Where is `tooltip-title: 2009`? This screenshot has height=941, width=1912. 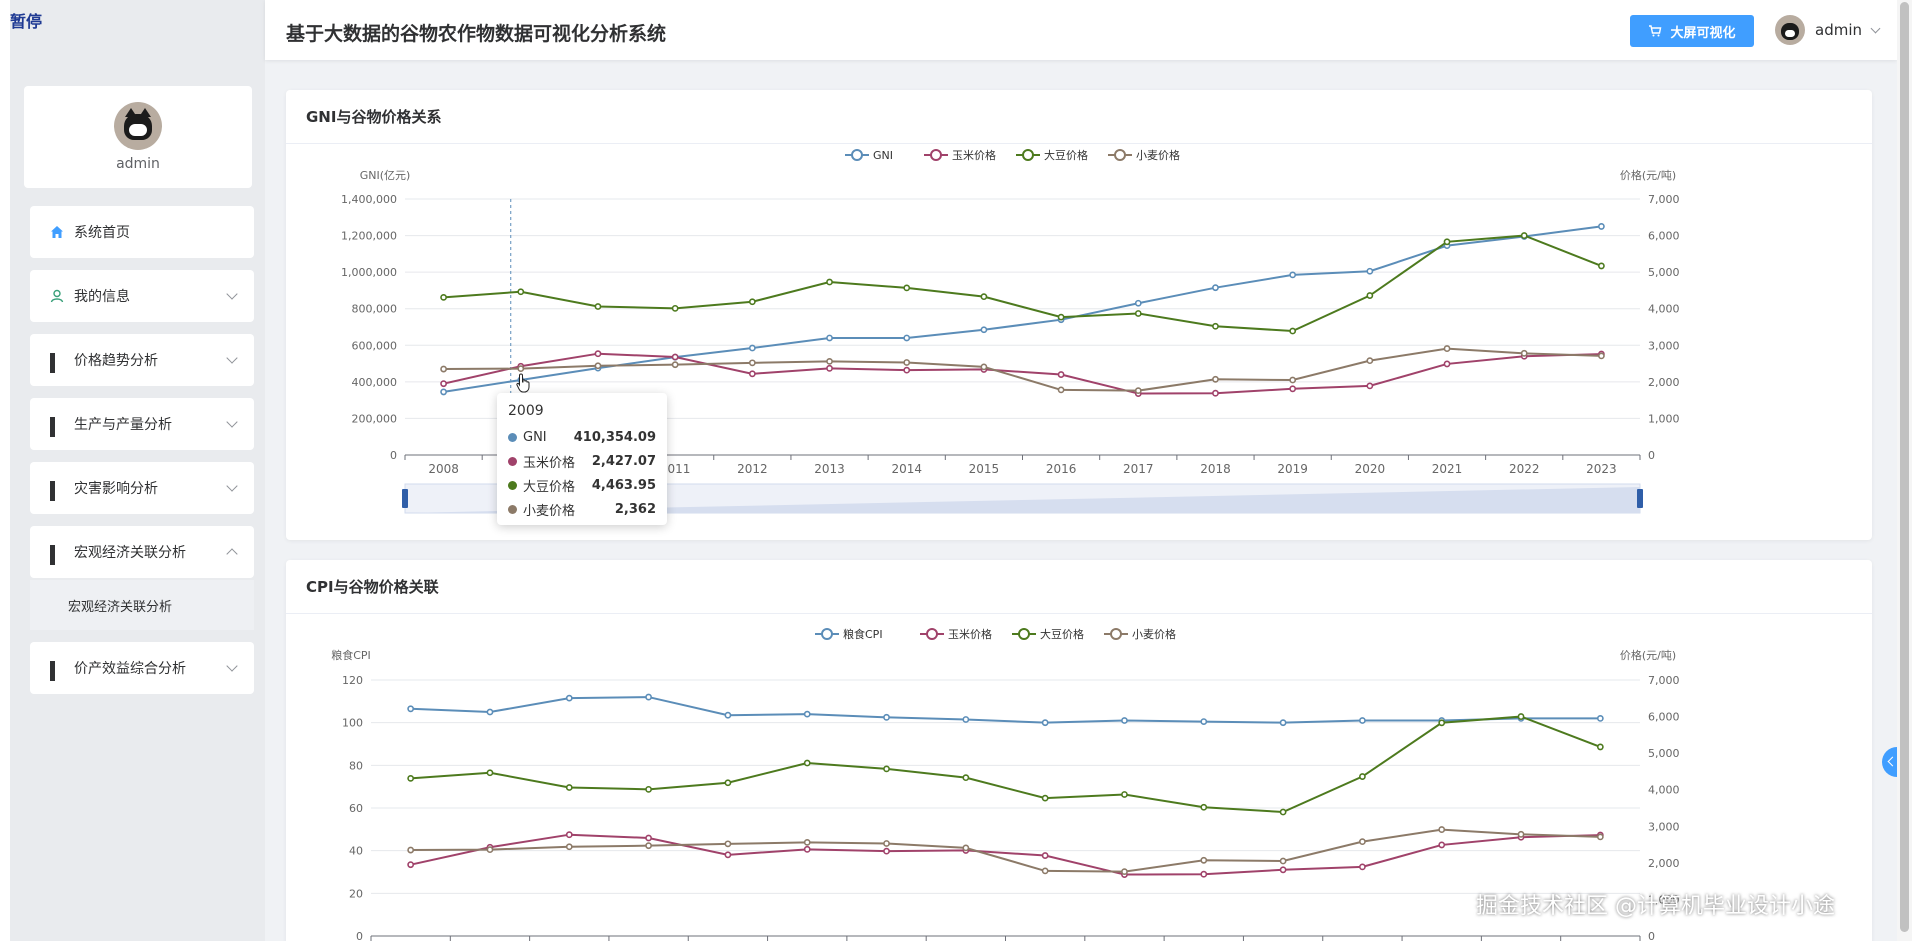 tooltip-title: 2009 is located at coordinates (526, 411).